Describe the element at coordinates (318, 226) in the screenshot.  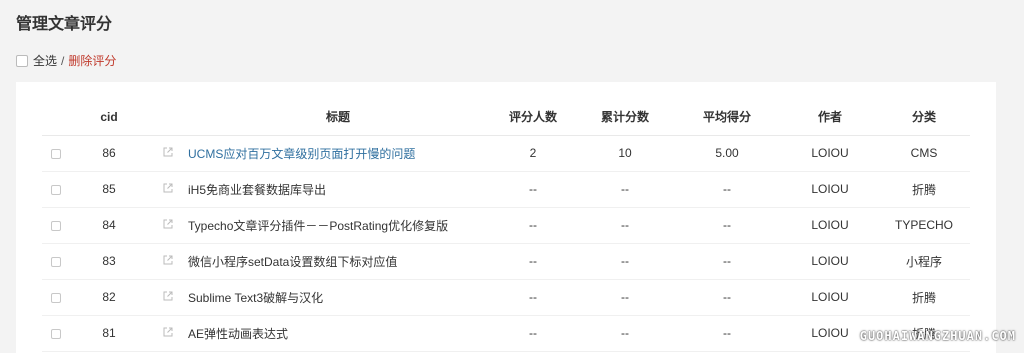
I see `row-title-link: Typecho文章评分插件－－PostRating优化修复版` at that location.